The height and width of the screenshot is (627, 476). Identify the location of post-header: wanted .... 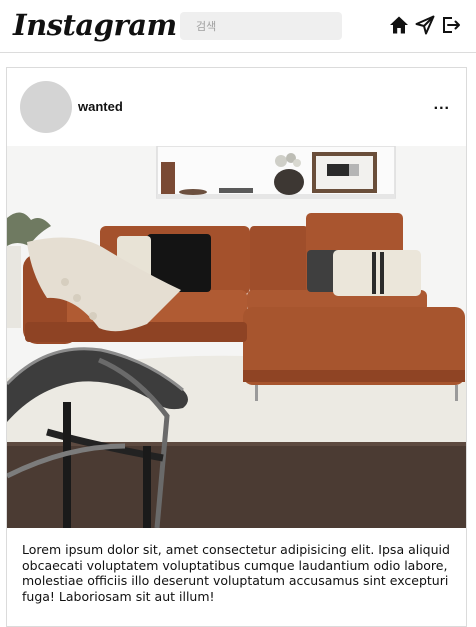
(236, 107).